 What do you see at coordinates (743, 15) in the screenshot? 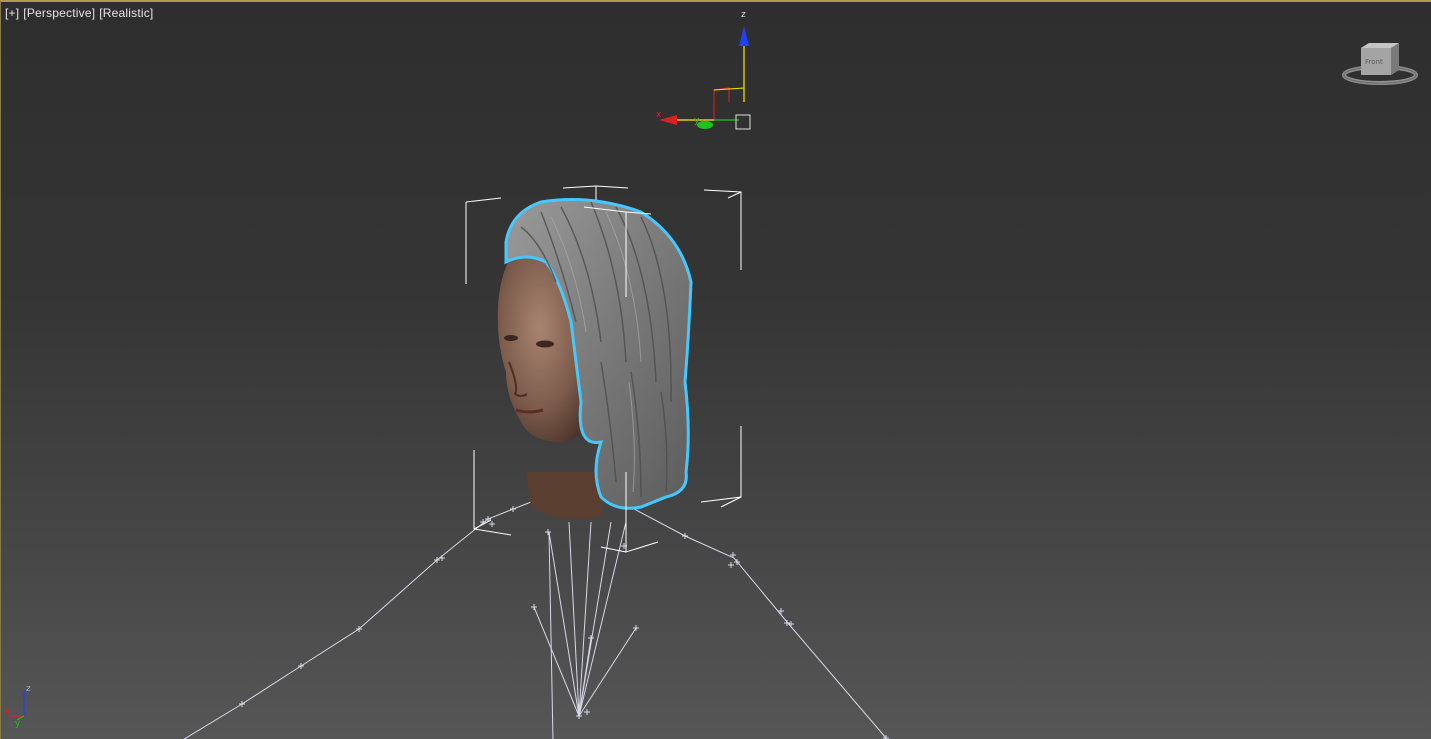
I see `gizmo-z-label: z` at bounding box center [743, 15].